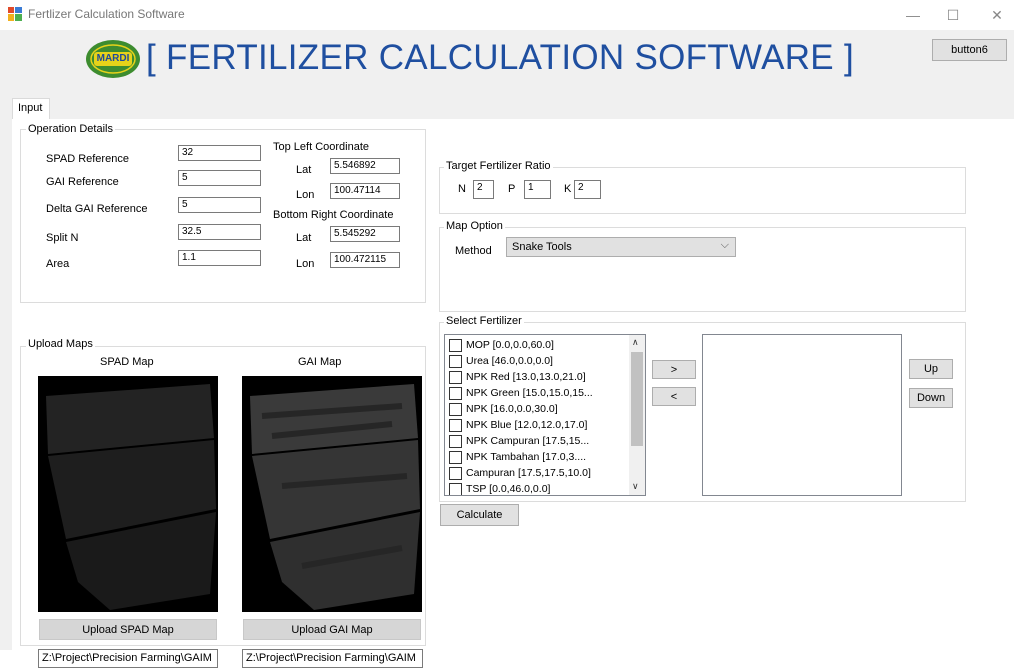 Image resolution: width=1014 pixels, height=668 pixels. I want to click on bottom-right-coordinate-label: Bottom Right Coordinate, so click(333, 215).